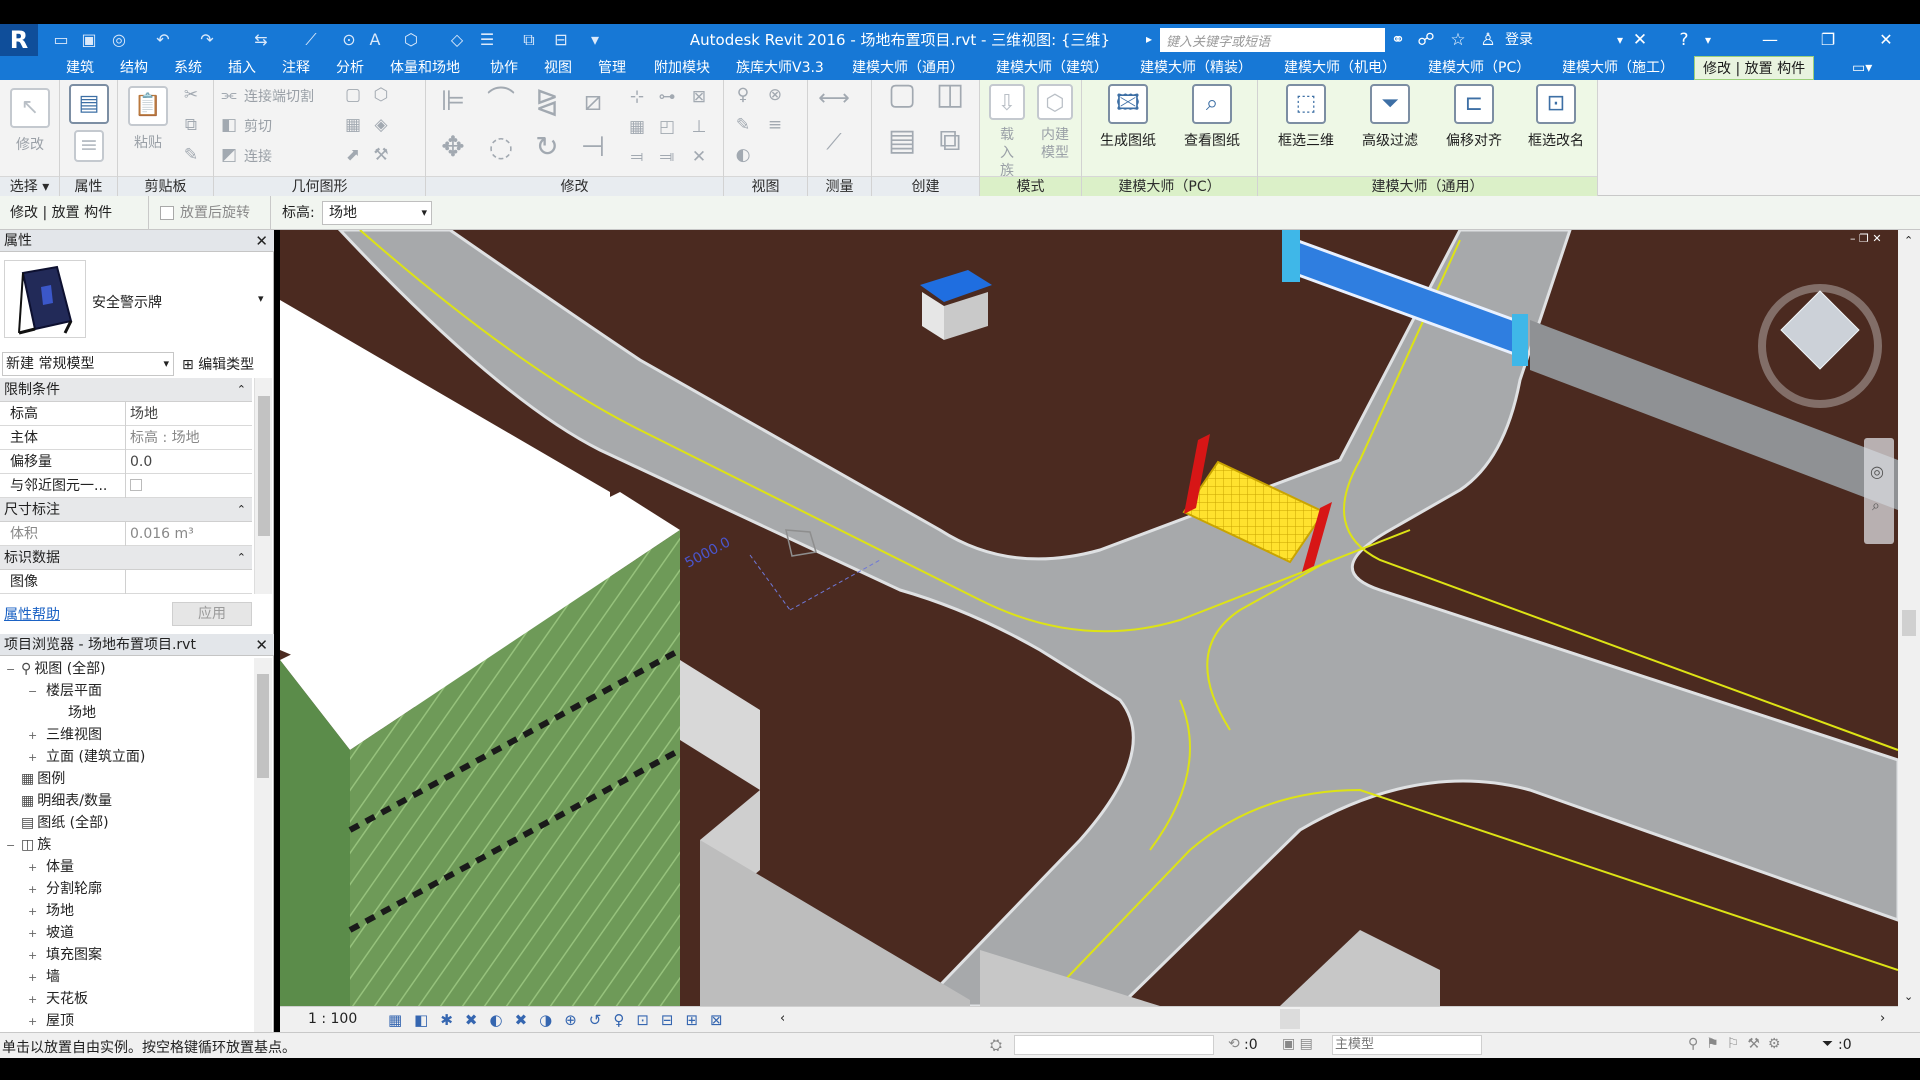 The image size is (1920, 1080). Describe the element at coordinates (65, 955) in the screenshot. I see `browser-tree-item: + 填充图案` at that location.